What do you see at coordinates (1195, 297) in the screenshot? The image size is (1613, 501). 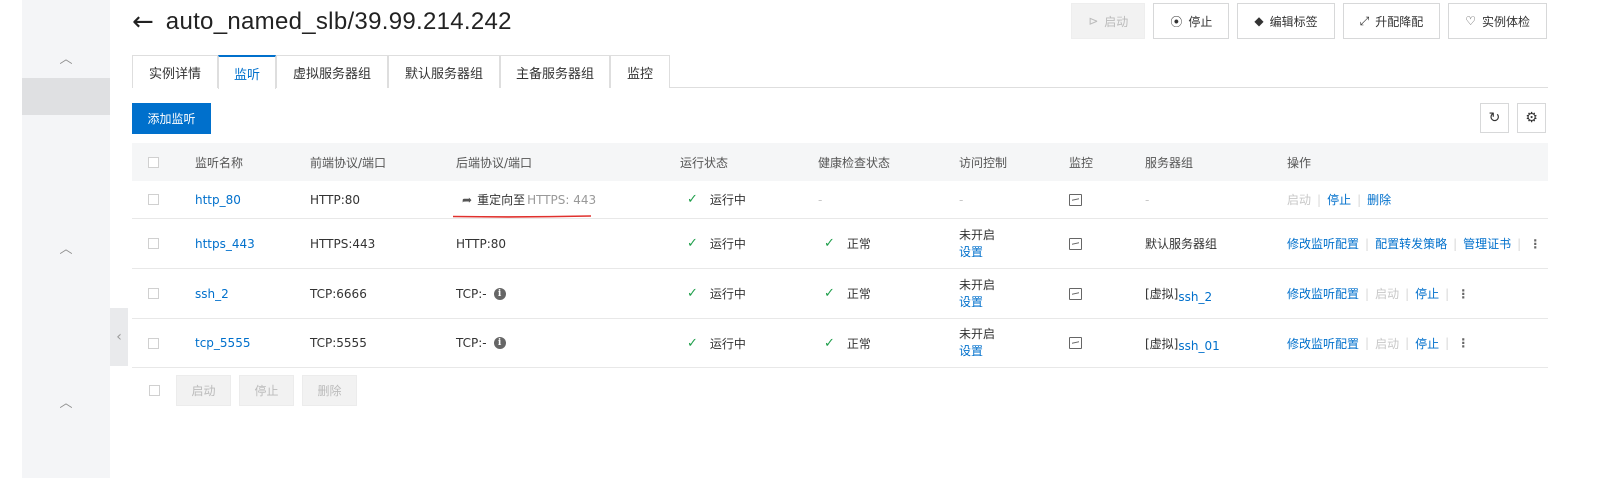 I see `server-group-link: ssh_2` at bounding box center [1195, 297].